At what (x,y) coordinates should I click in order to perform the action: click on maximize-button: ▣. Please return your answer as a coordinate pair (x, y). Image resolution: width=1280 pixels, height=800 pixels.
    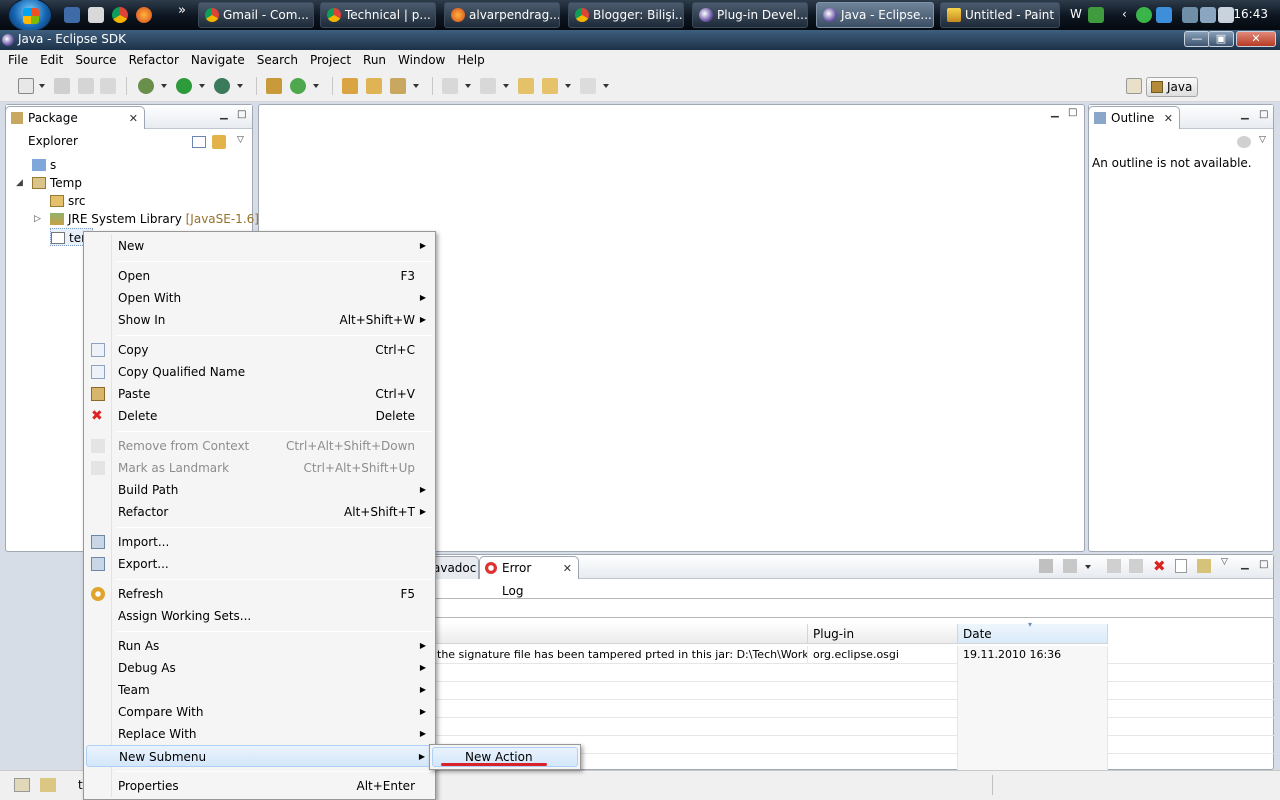
    Looking at the image, I should click on (1221, 39).